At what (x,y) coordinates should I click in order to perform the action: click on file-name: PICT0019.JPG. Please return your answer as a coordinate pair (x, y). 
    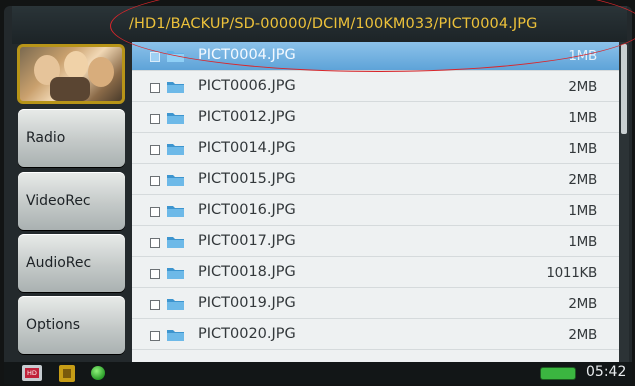
    Looking at the image, I should click on (247, 303).